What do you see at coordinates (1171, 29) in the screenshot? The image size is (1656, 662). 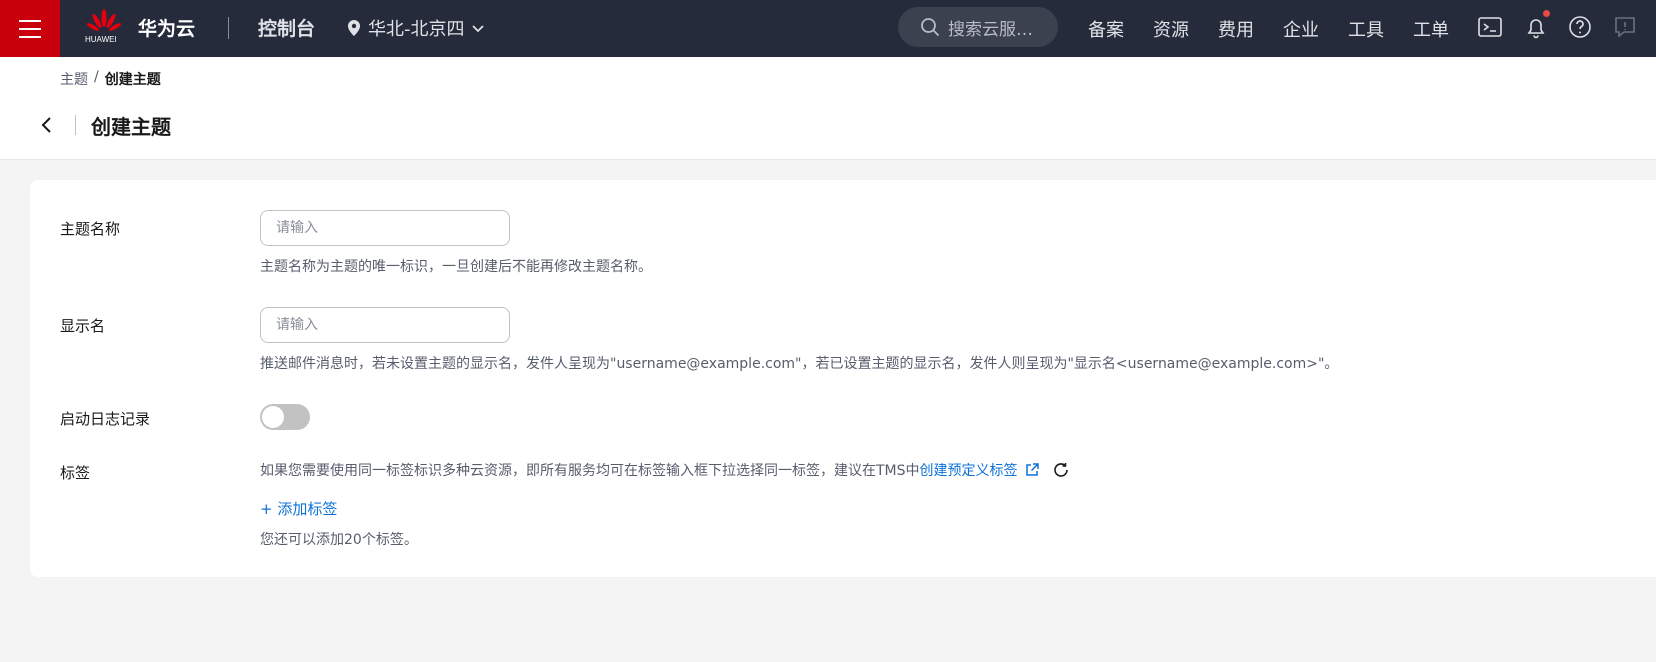 I see `nav-resources: 资源` at bounding box center [1171, 29].